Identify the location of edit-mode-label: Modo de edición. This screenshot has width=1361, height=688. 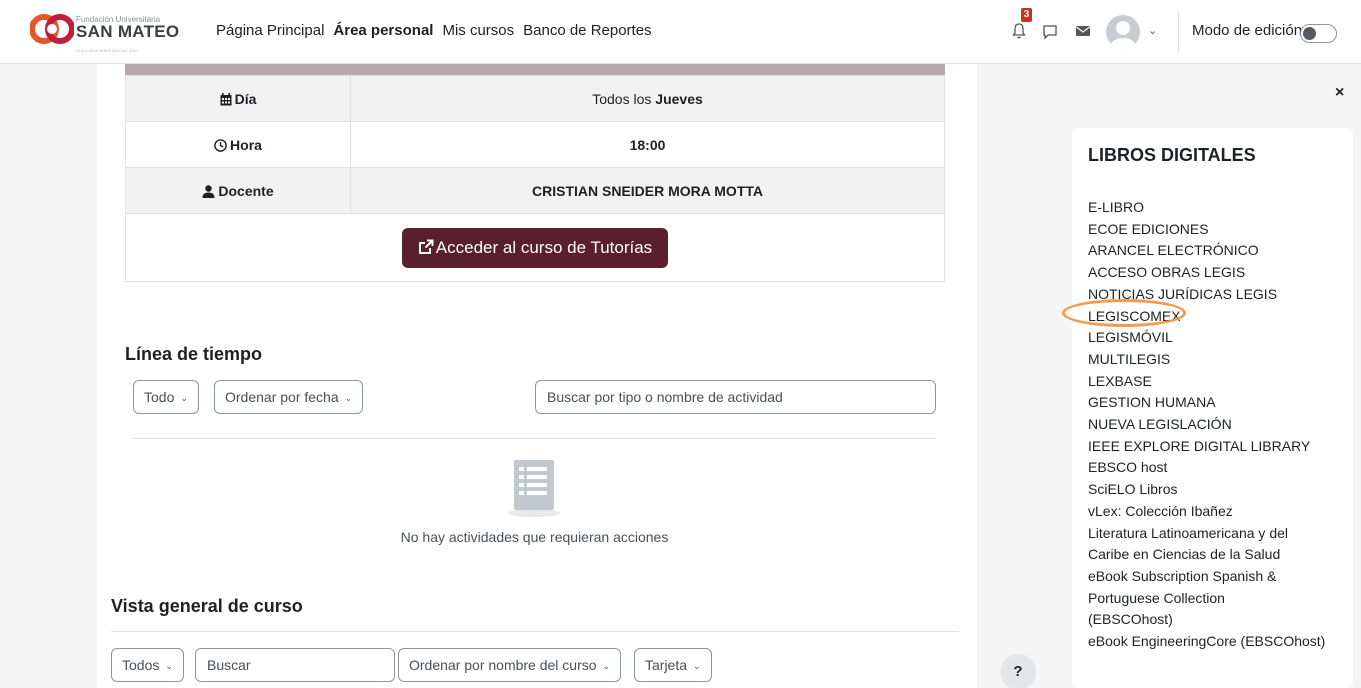
(1247, 30).